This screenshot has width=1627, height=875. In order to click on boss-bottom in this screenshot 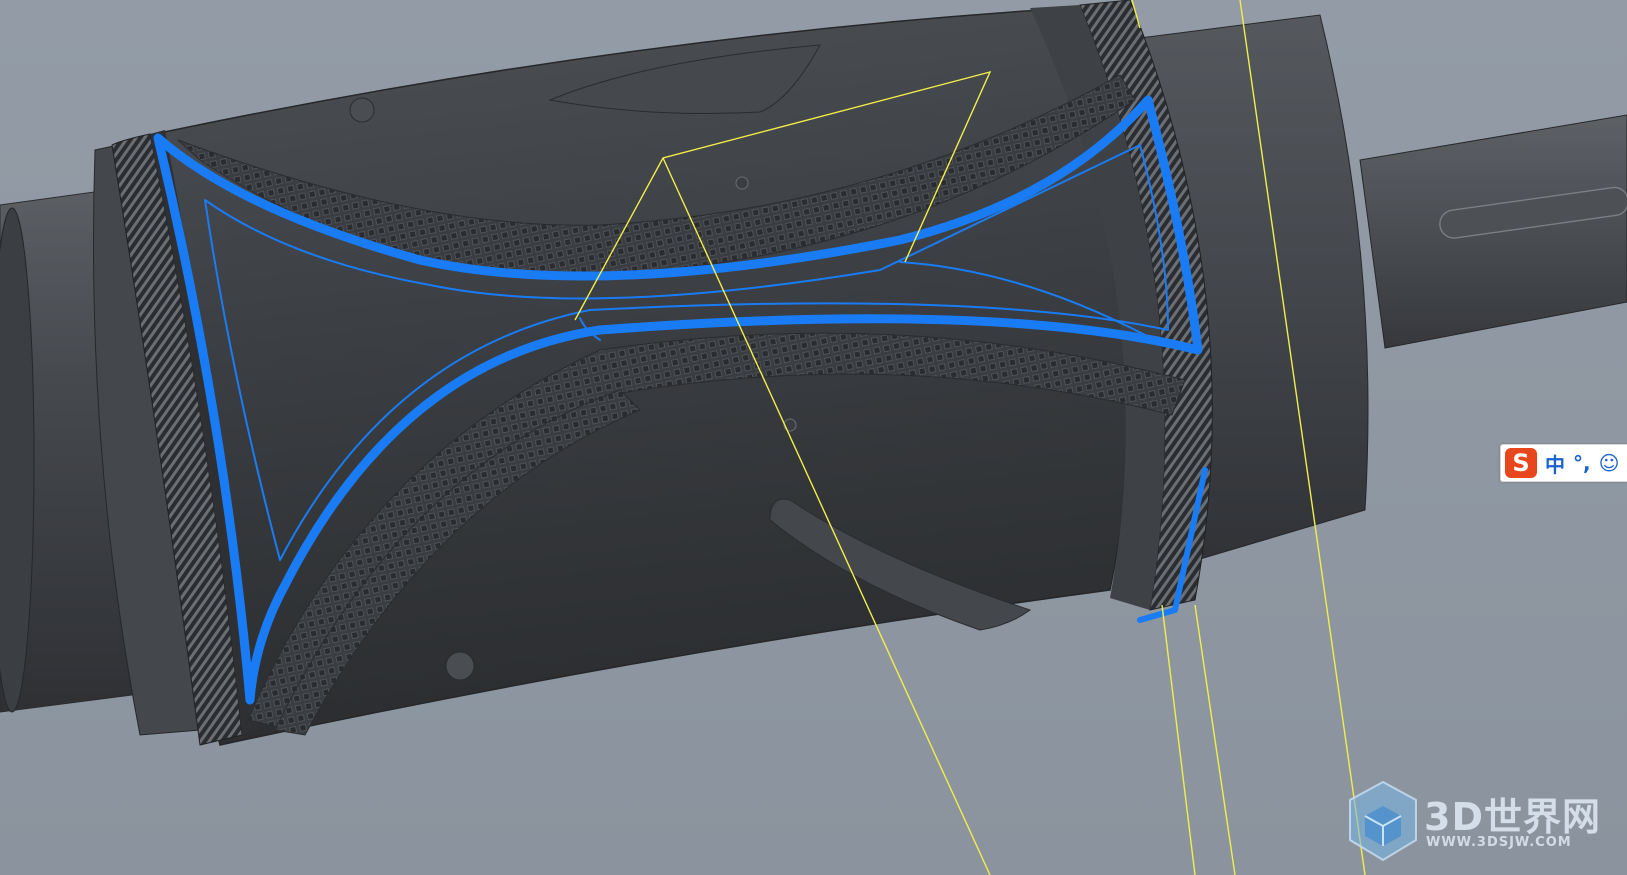, I will do `click(460, 666)`.